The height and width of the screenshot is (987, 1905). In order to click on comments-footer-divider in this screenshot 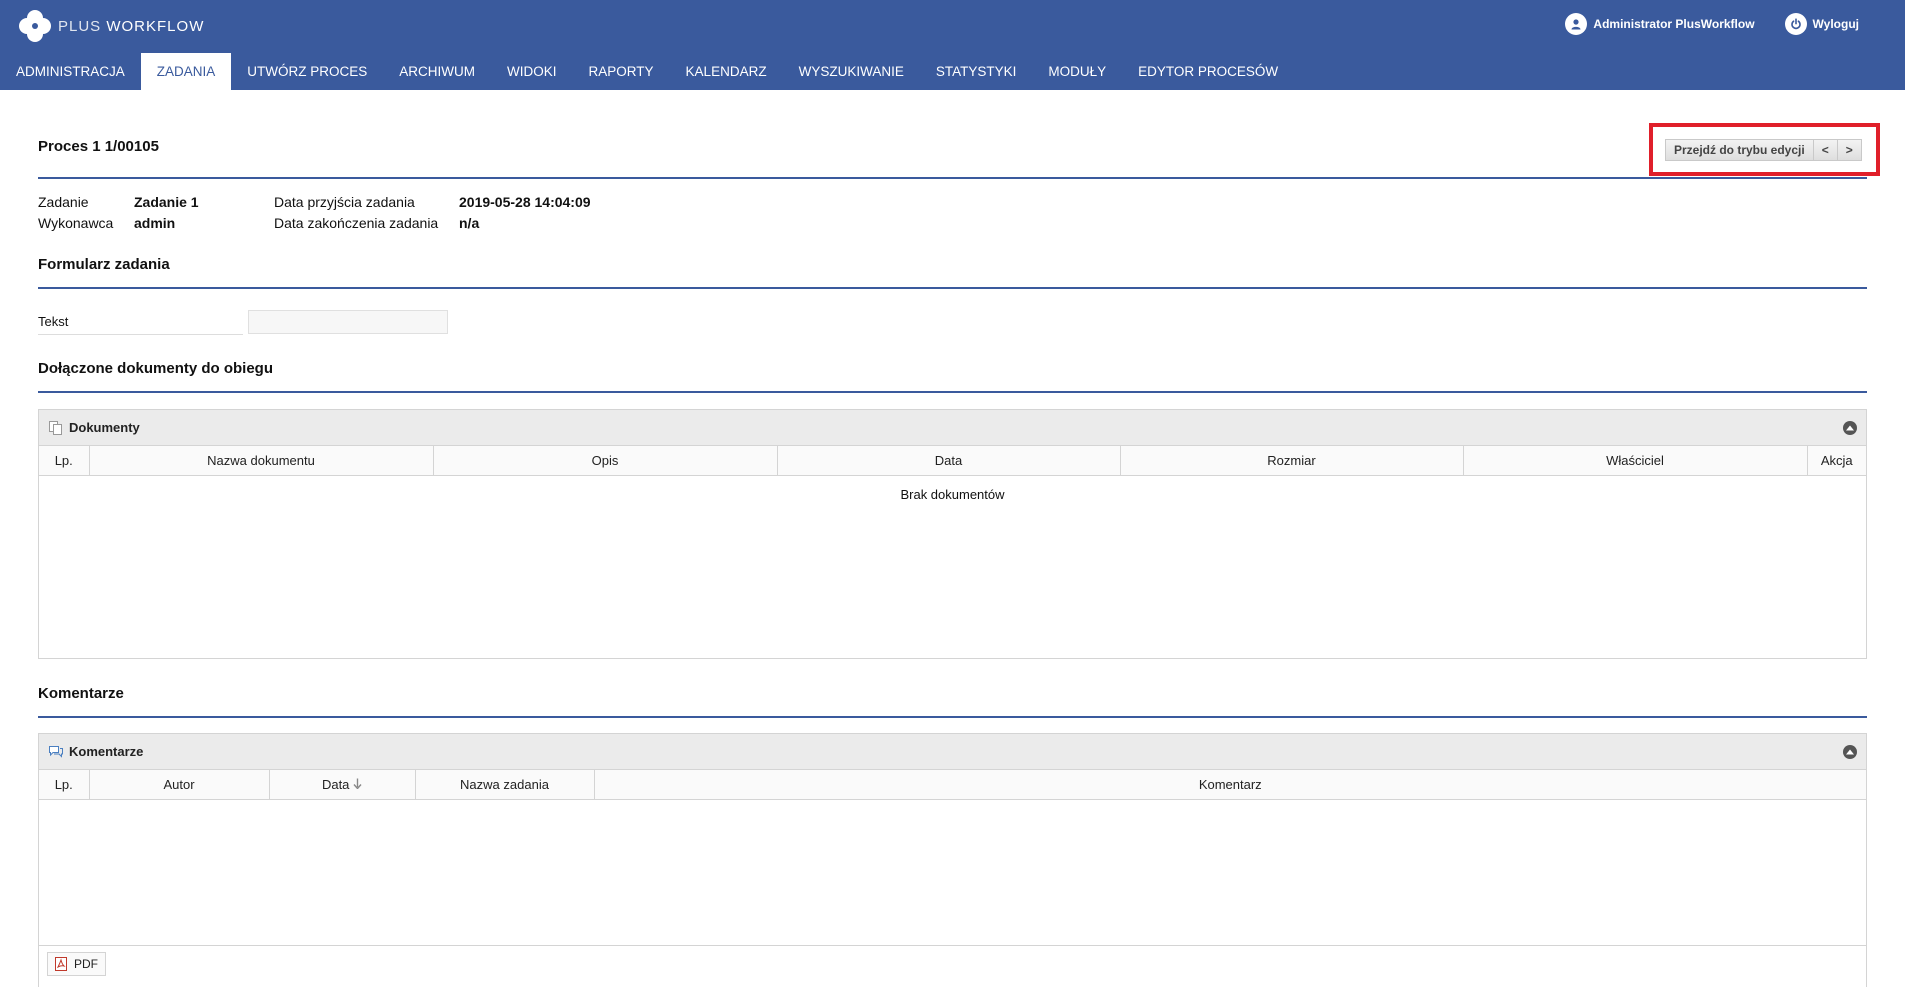, I will do `click(952, 945)`.